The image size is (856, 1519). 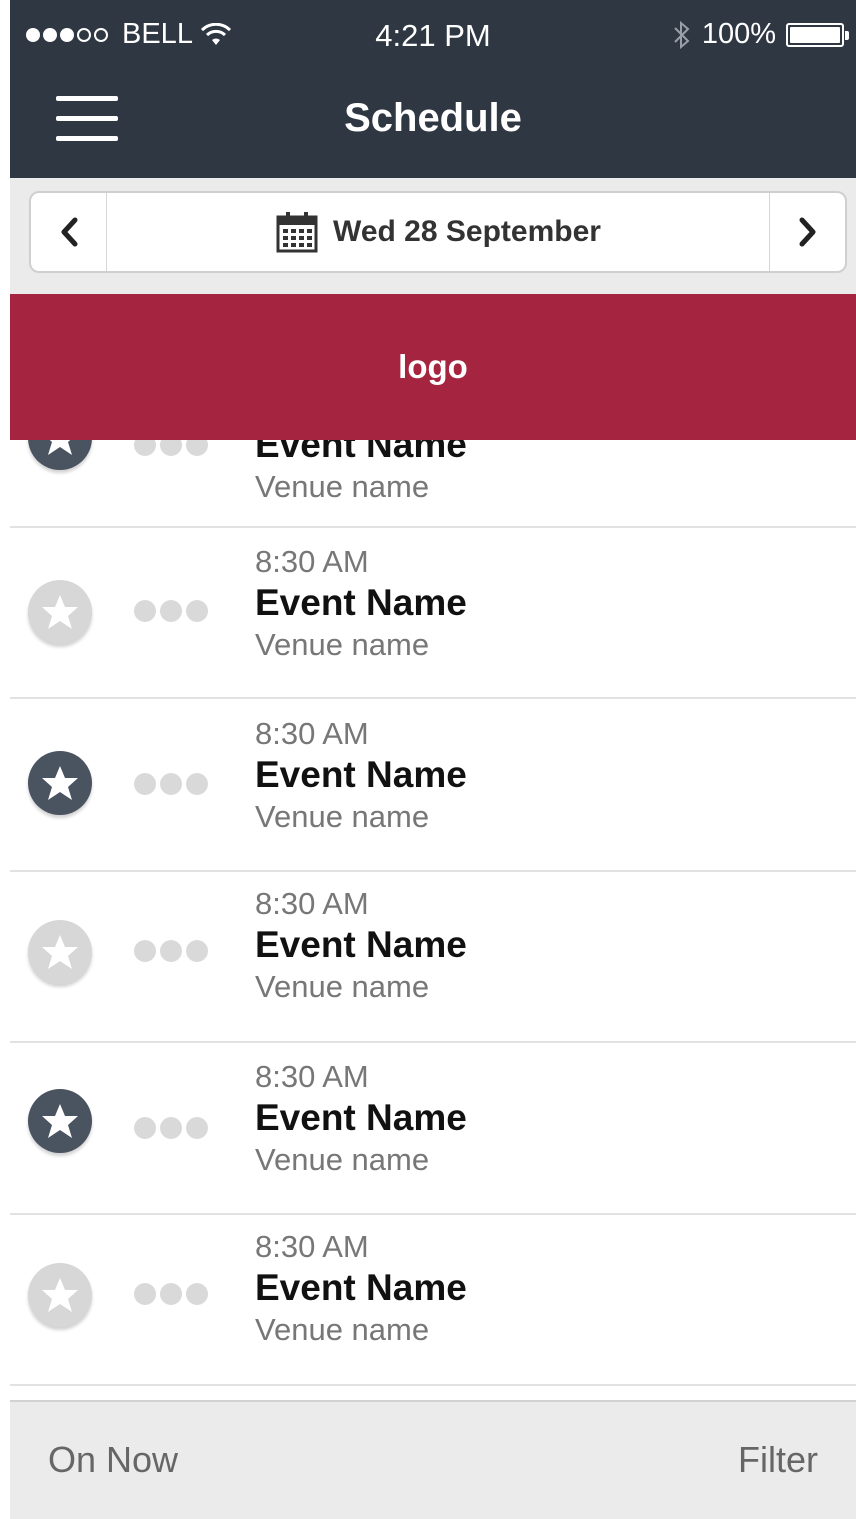 I want to click on date-display: Wed 28 September, so click(x=438, y=232).